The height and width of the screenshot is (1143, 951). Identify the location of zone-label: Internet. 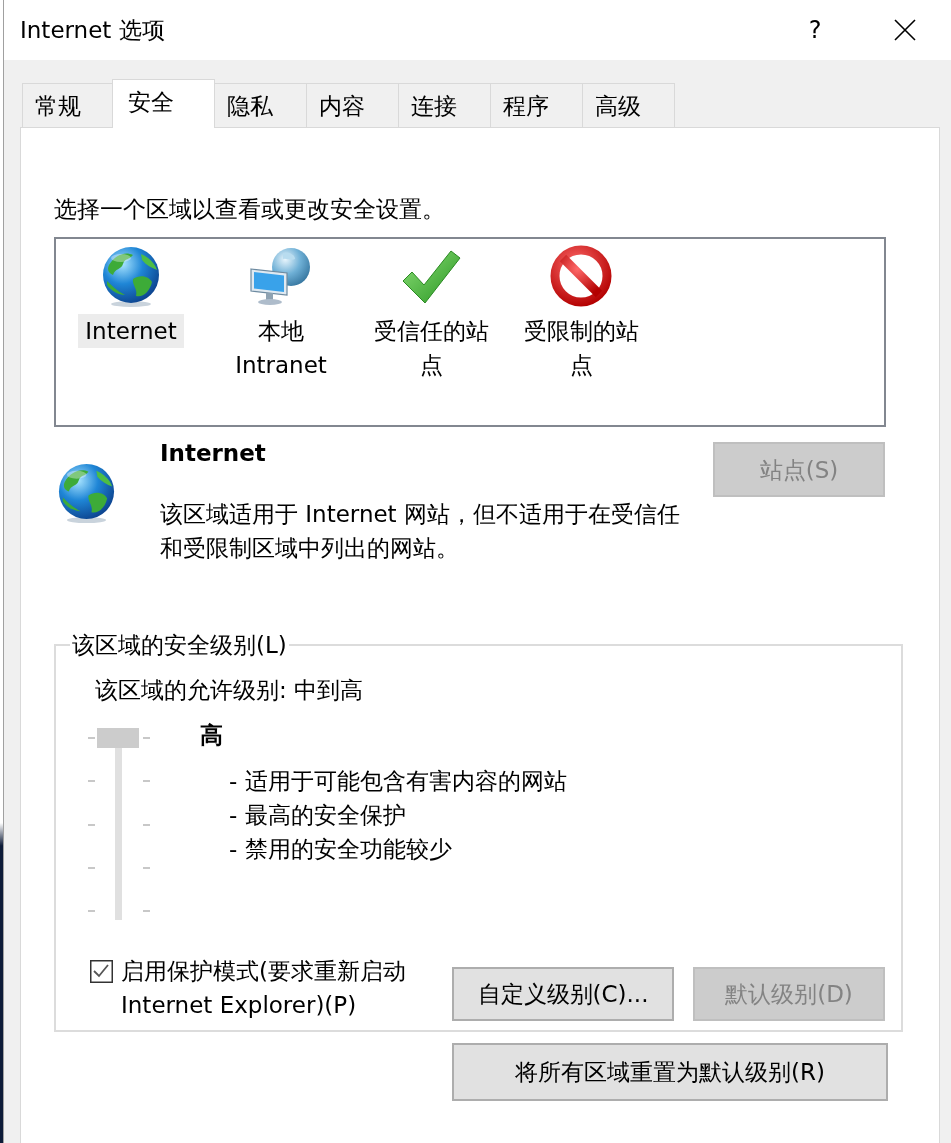
(131, 331).